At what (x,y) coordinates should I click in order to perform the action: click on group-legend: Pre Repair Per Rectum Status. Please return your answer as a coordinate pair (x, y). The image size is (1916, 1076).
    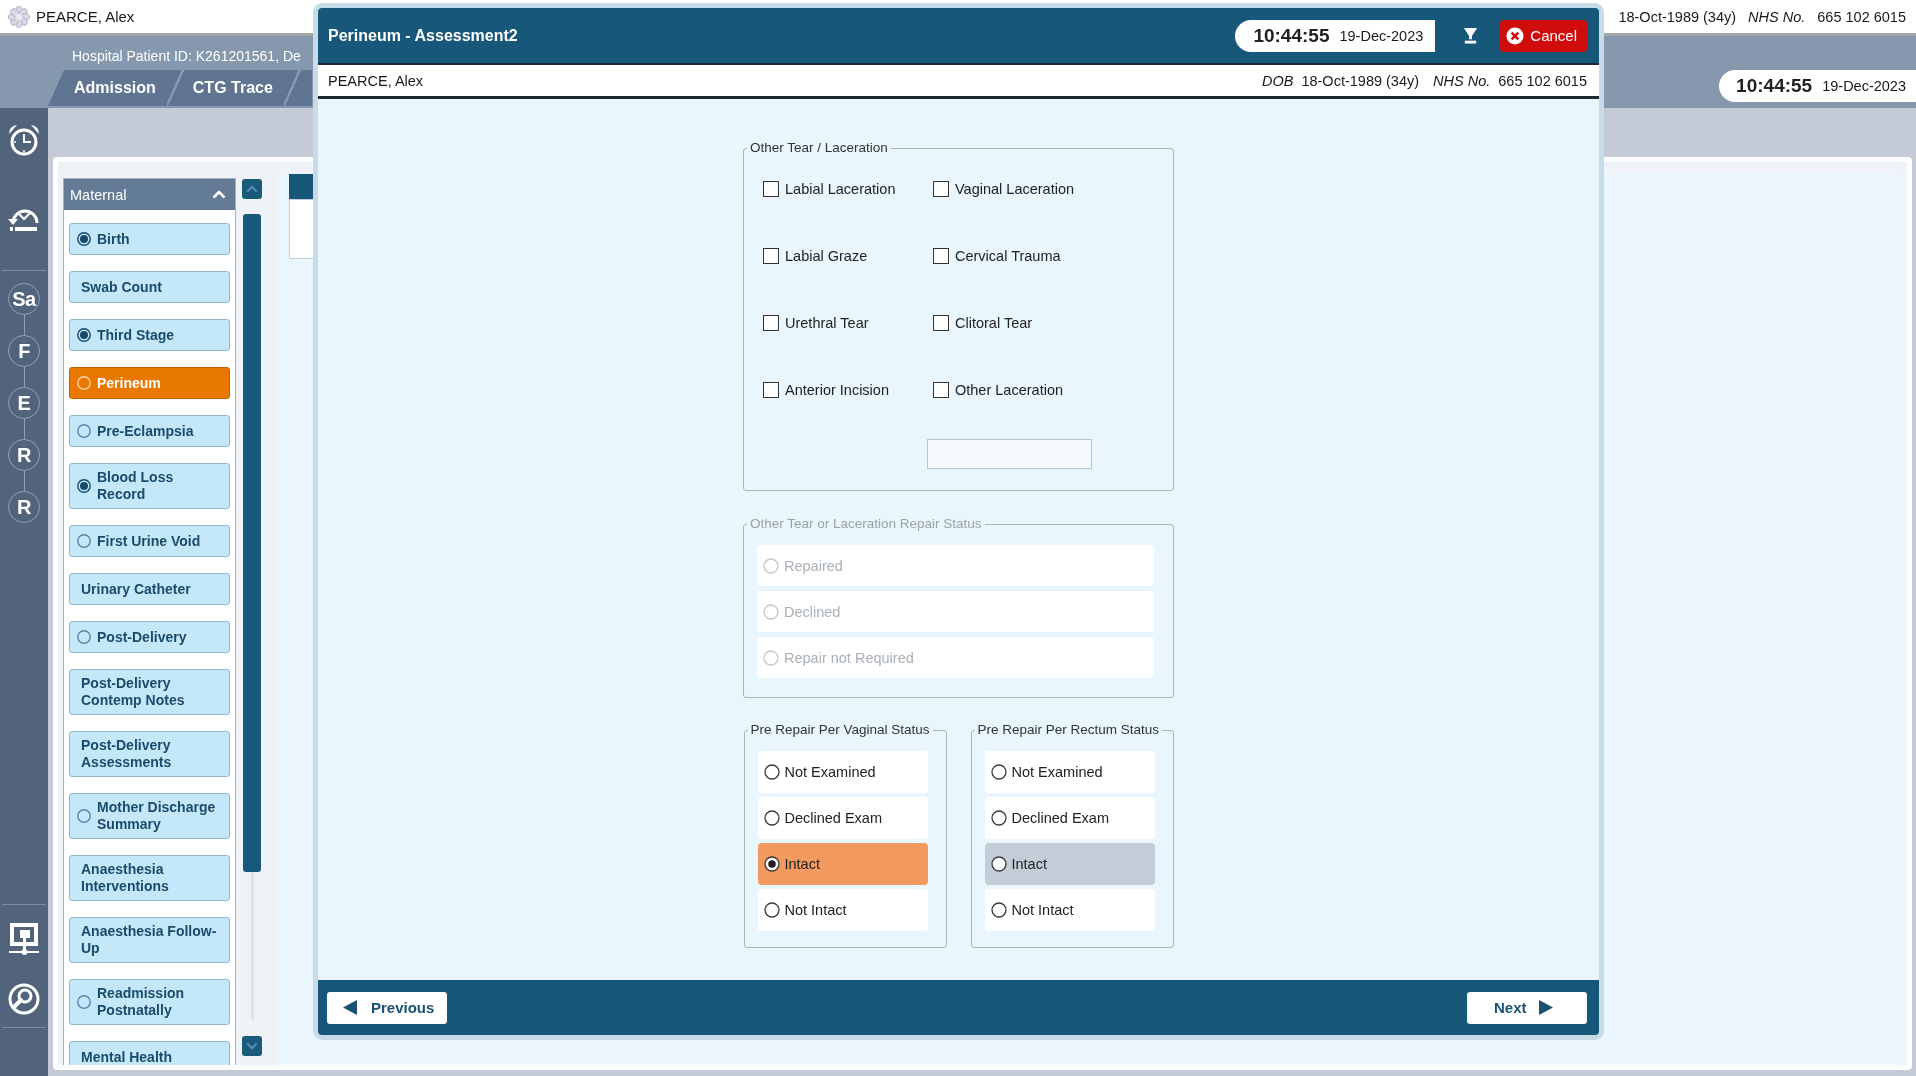
    Looking at the image, I should click on (1068, 730).